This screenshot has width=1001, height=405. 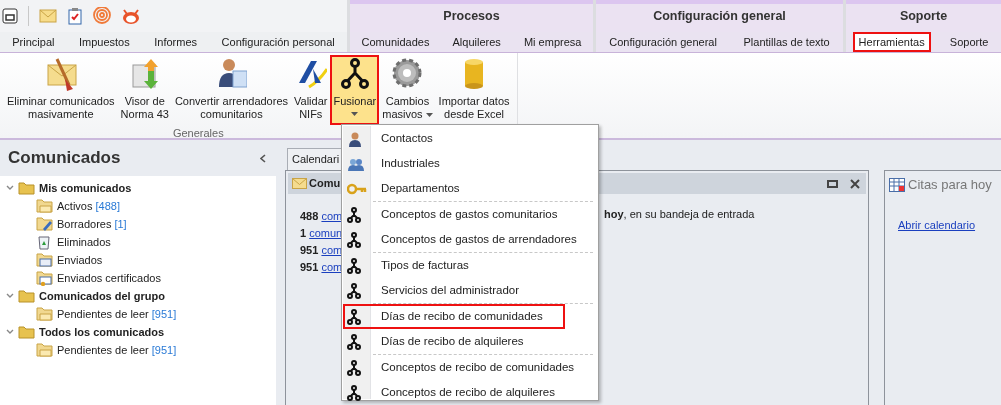 I want to click on item-count: [488], so click(x=107, y=206).